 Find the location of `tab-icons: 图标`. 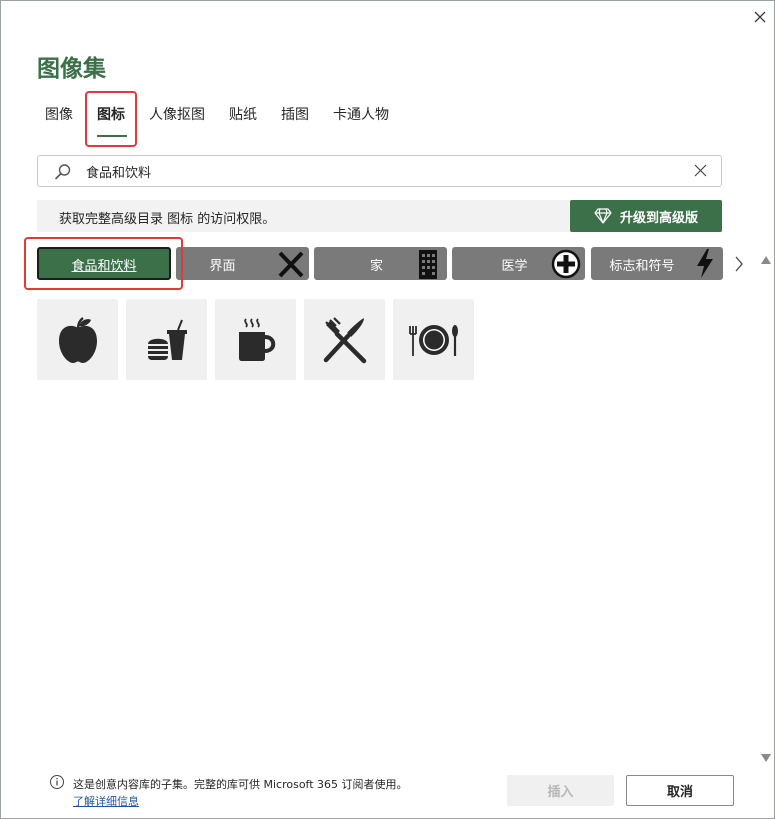

tab-icons: 图标 is located at coordinates (111, 115).